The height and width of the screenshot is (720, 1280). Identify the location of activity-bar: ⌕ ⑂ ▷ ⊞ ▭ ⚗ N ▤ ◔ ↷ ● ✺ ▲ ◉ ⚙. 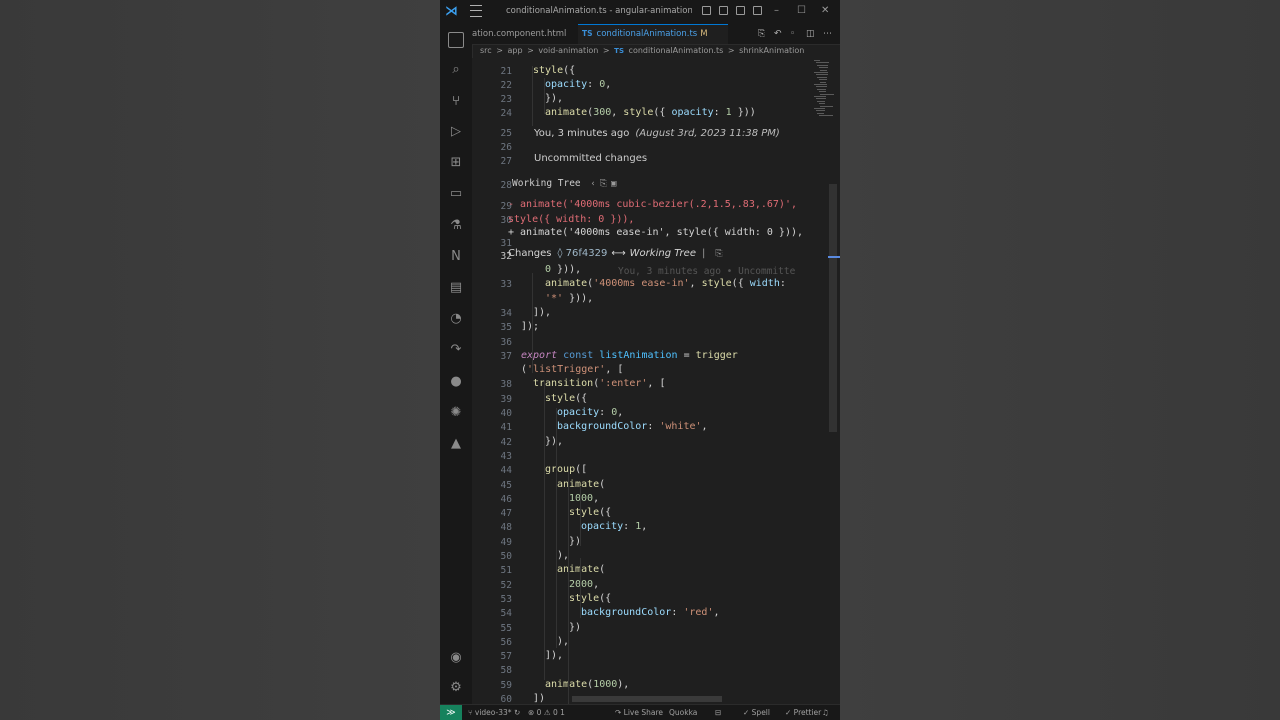
(456, 364).